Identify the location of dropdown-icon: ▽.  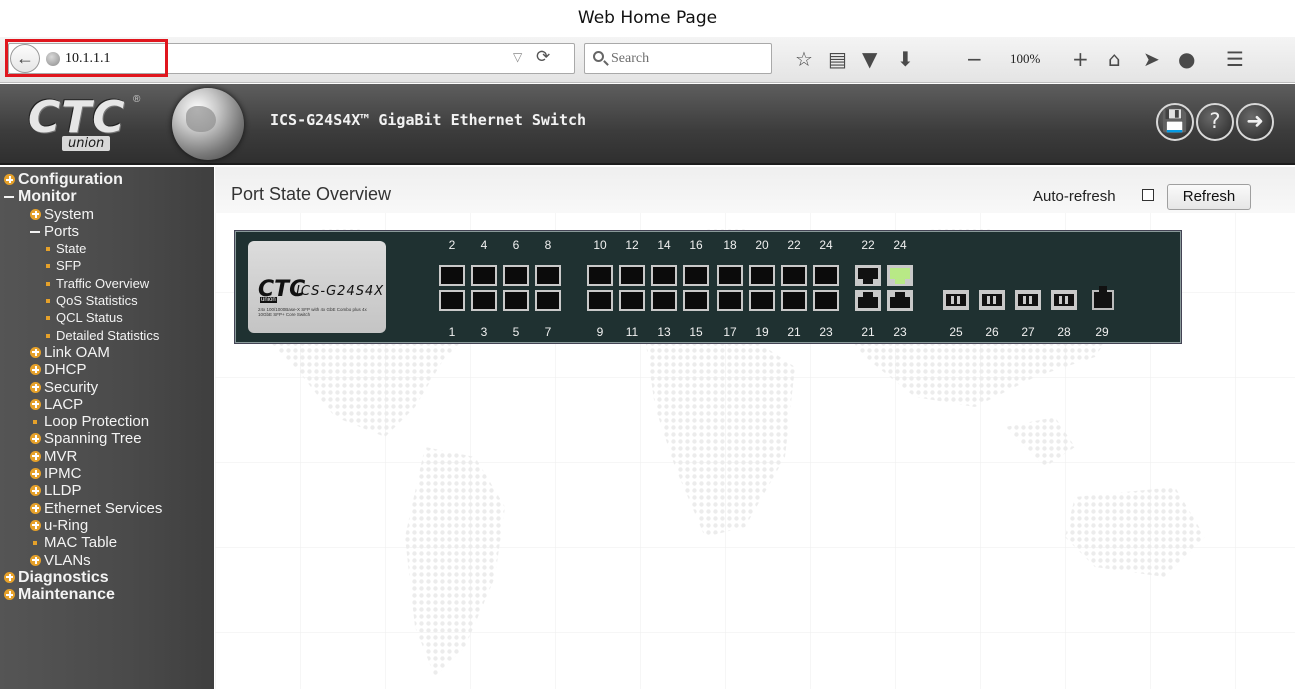
(517, 57).